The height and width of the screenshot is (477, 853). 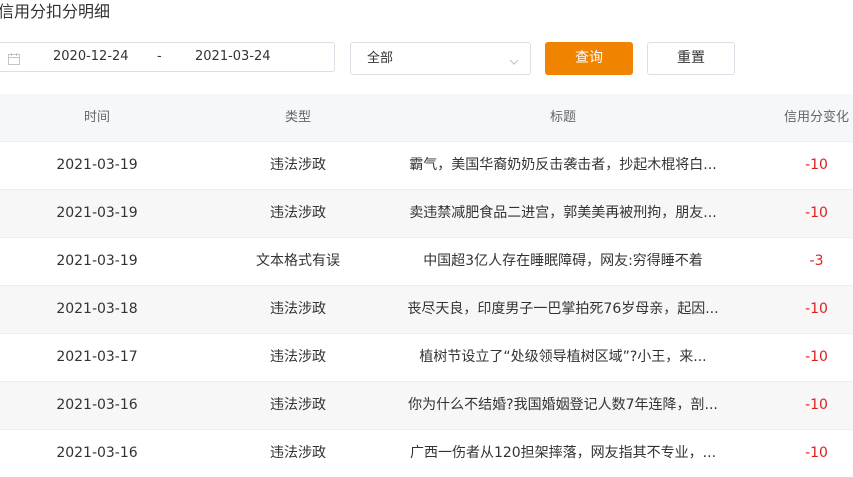 What do you see at coordinates (816, 261) in the screenshot?
I see `cell-change: -3` at bounding box center [816, 261].